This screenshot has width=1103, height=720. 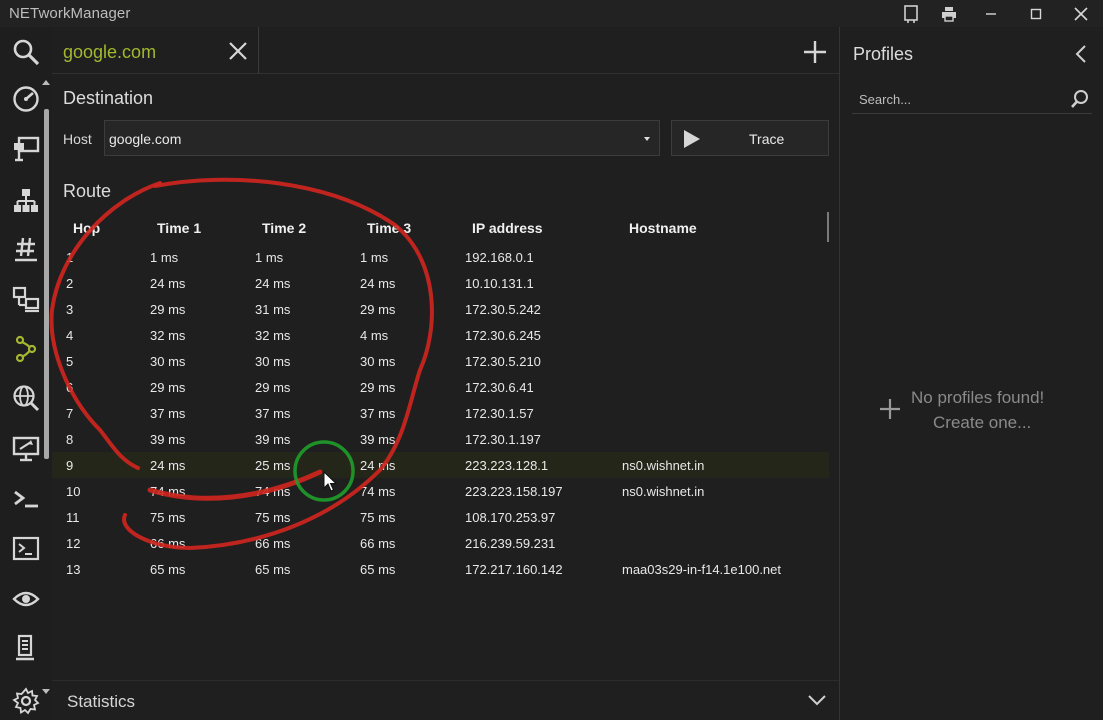 I want to click on cell-t2: 74 ms, so click(x=273, y=491).